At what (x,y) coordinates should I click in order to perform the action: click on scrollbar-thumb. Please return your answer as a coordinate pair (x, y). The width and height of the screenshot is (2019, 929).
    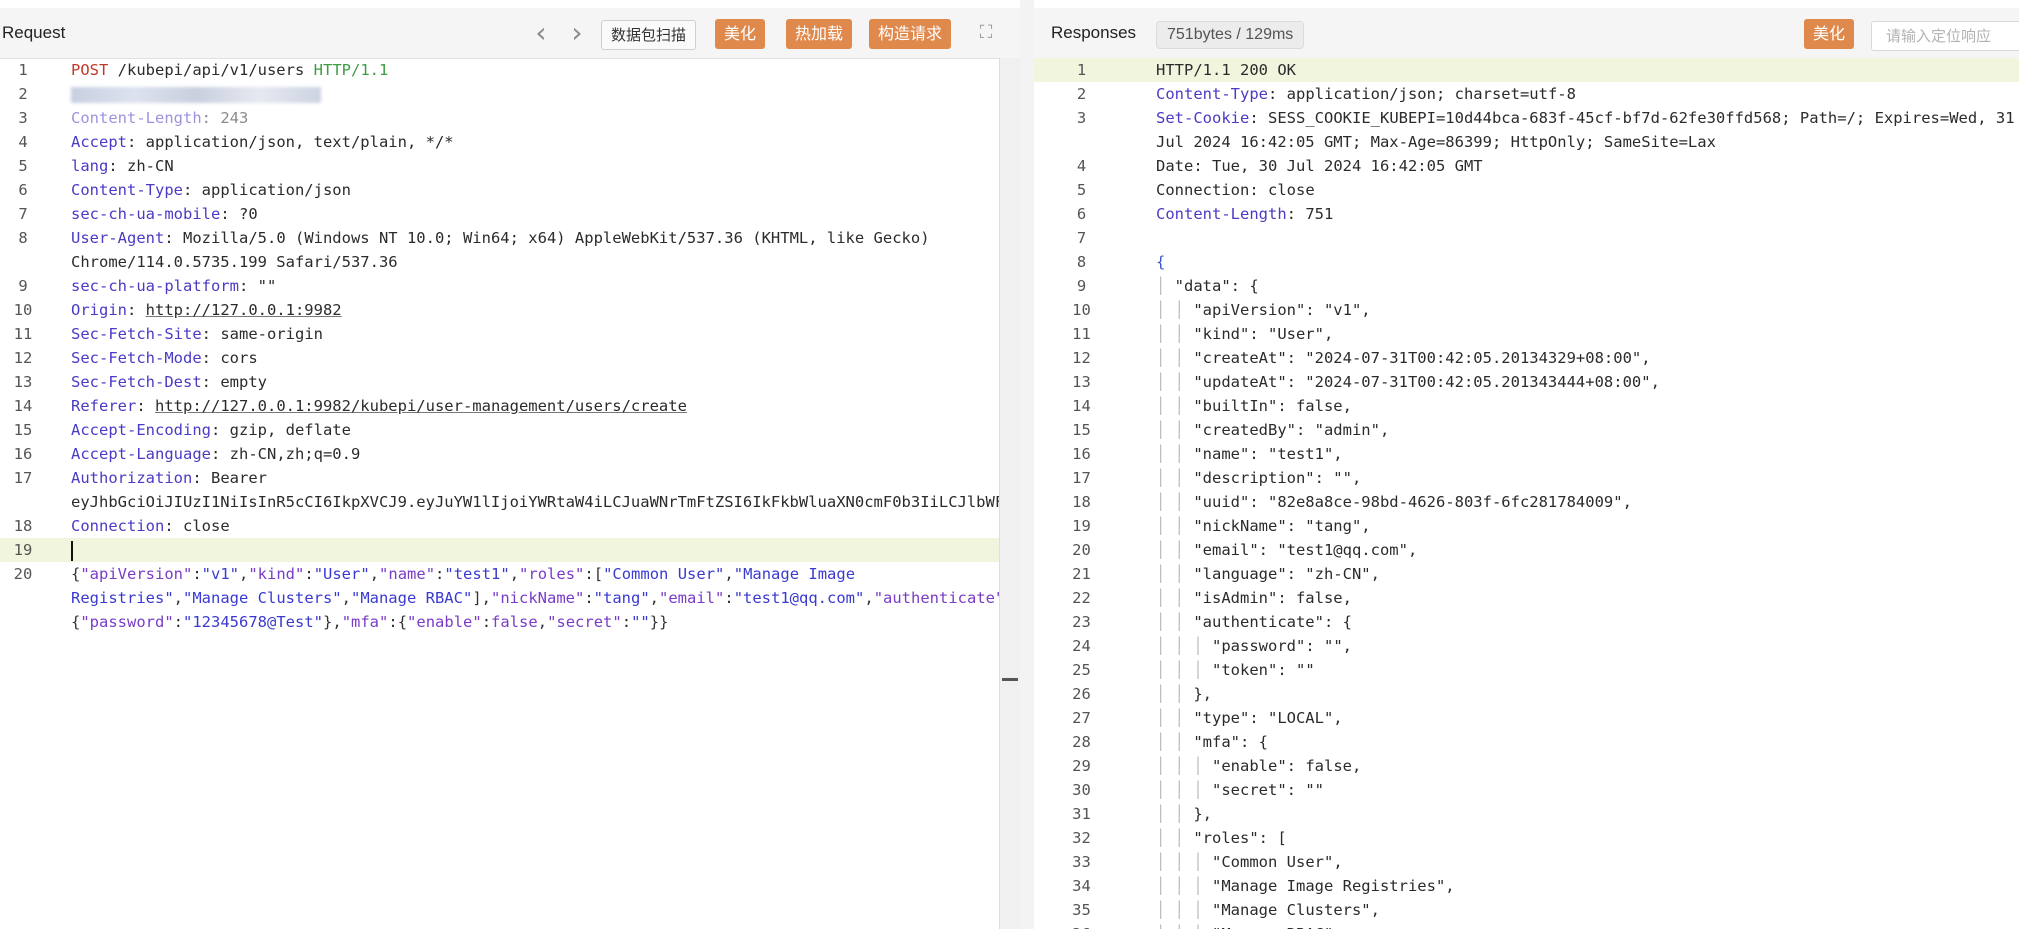
    Looking at the image, I should click on (1010, 679).